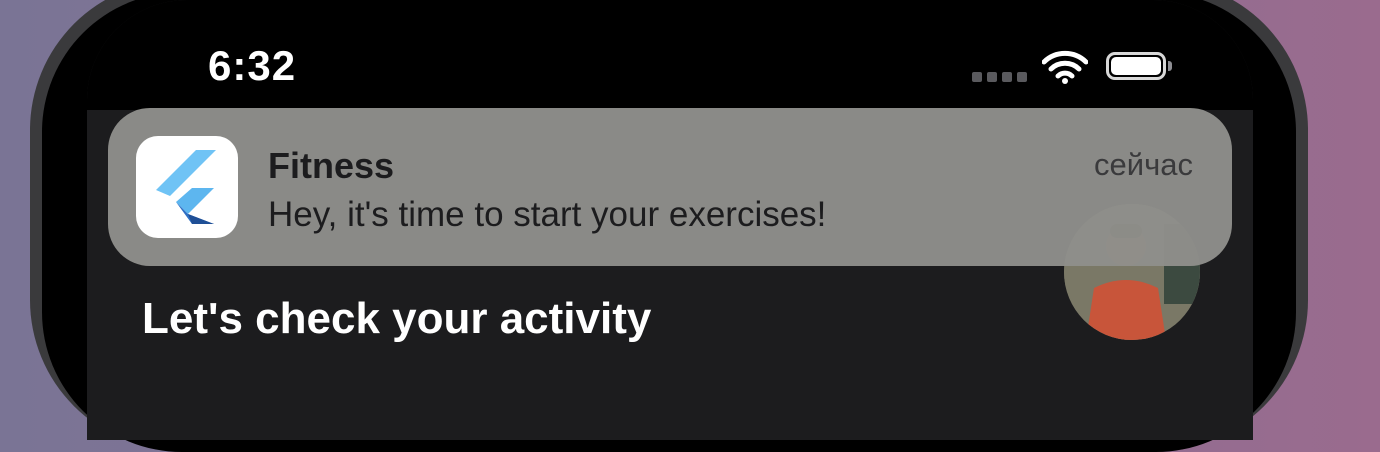  Describe the element at coordinates (331, 165) in the screenshot. I see `notification-app-name: Fitness` at that location.